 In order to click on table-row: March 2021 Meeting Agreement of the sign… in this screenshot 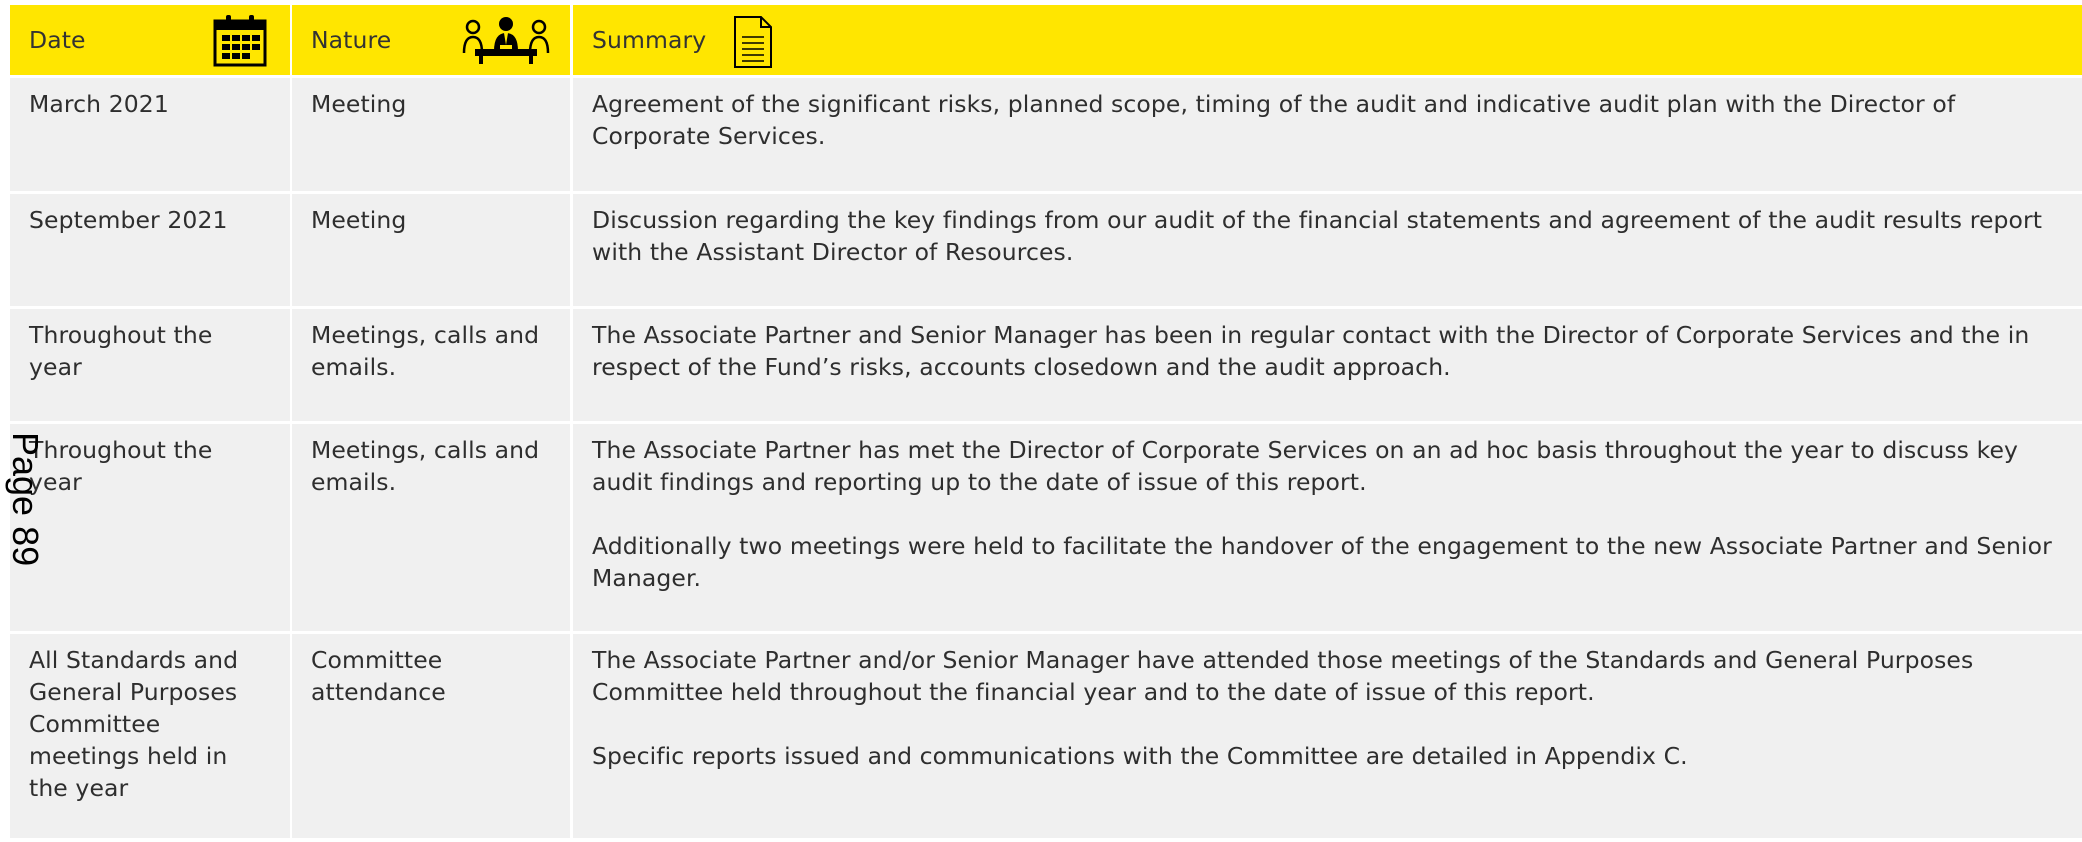, I will do `click(1046, 134)`.